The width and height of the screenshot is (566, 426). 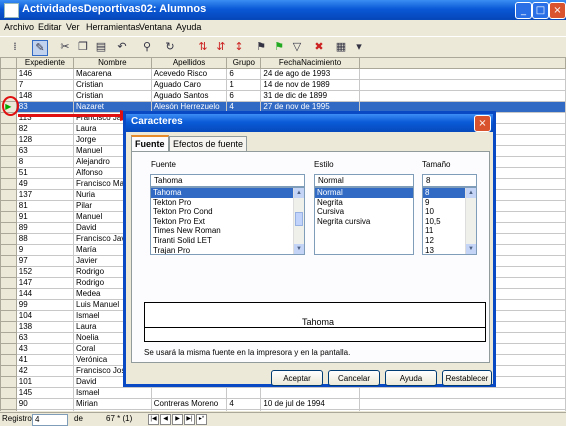 I want to click on cell-expediente: 41, so click(x=45, y=360).